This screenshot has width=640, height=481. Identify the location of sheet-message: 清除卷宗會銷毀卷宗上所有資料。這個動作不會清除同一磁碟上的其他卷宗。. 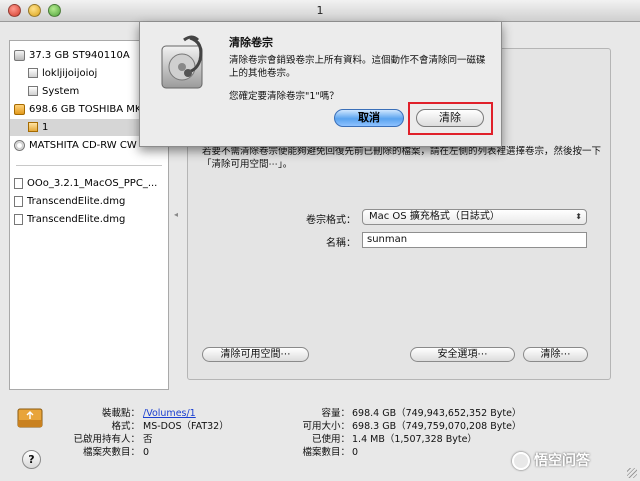
(357, 67).